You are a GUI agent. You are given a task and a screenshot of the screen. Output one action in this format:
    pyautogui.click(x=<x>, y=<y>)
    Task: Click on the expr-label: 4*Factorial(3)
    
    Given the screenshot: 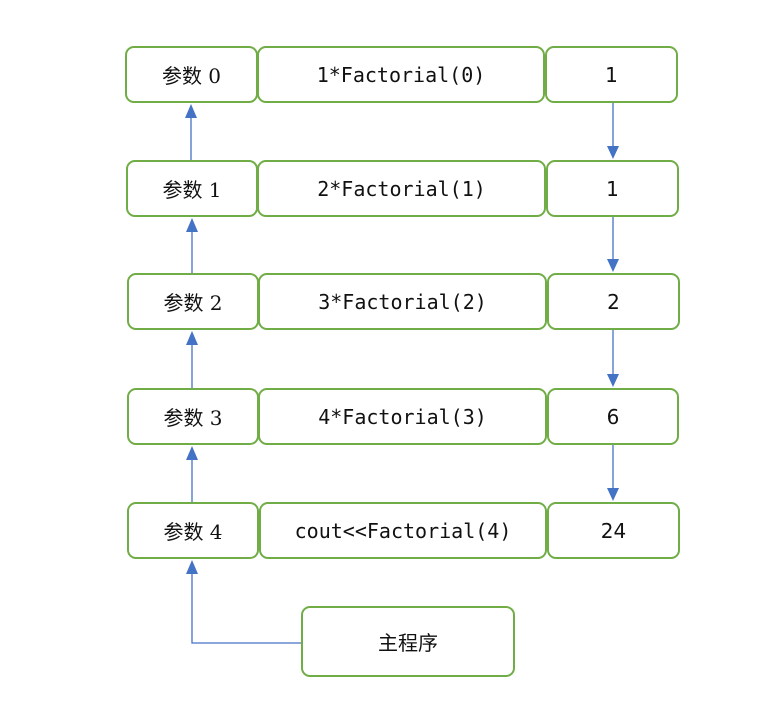 What is the action you would take?
    pyautogui.click(x=402, y=416)
    